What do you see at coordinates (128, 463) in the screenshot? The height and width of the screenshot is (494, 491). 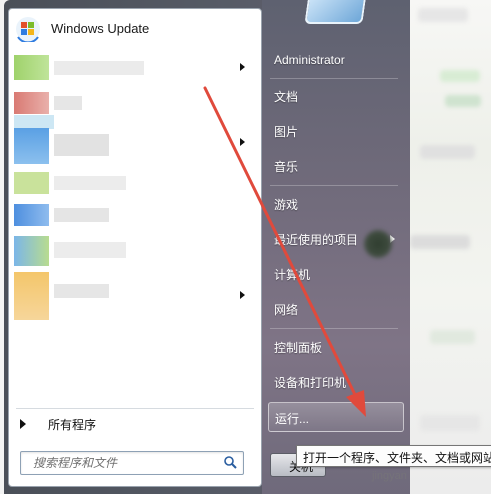 I see `search-input` at bounding box center [128, 463].